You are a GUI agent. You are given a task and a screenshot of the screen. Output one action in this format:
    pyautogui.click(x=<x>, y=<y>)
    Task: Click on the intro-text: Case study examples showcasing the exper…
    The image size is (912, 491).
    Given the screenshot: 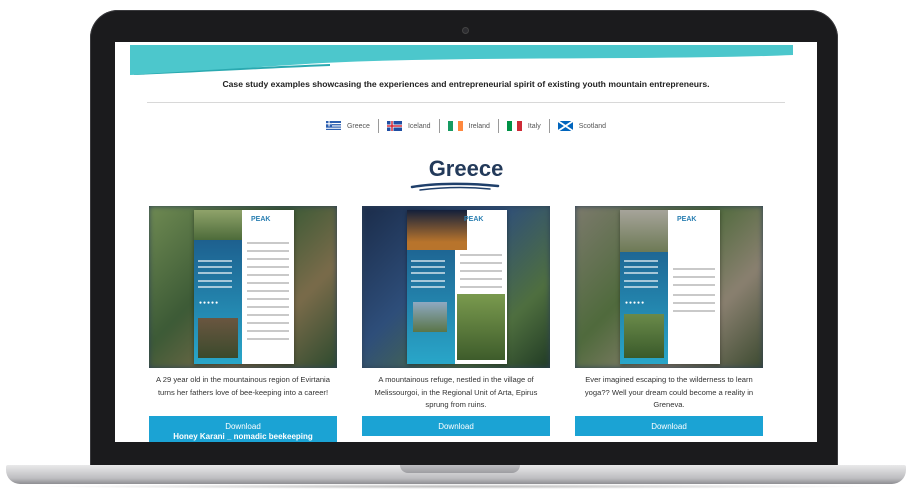 What is the action you would take?
    pyautogui.click(x=466, y=84)
    